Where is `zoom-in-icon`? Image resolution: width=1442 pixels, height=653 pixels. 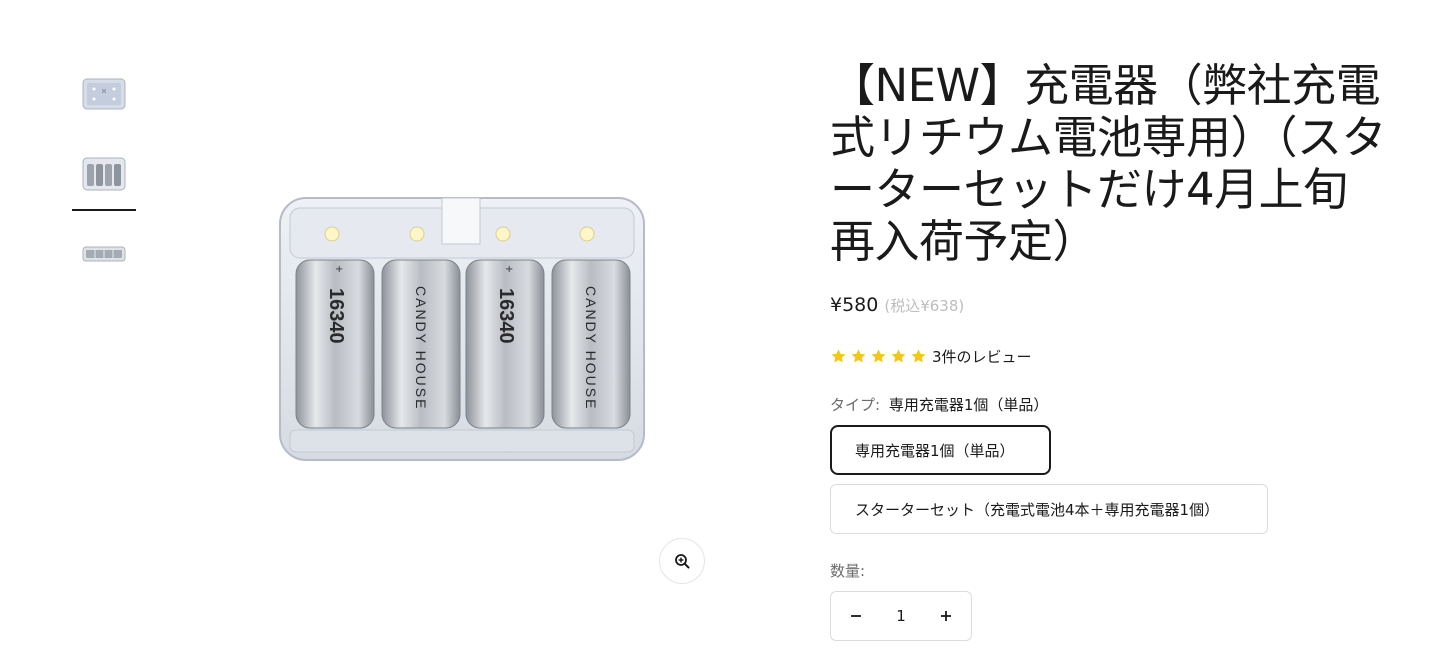 zoom-in-icon is located at coordinates (682, 561).